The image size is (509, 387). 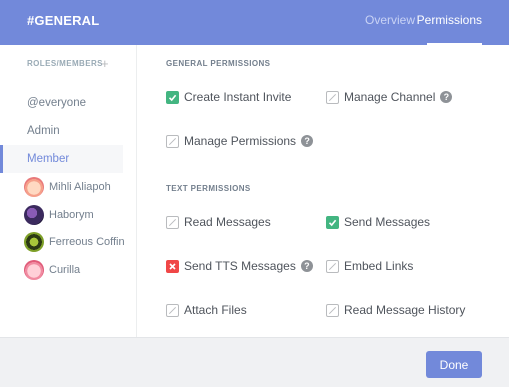 I want to click on permission-label: Read Message History, so click(x=405, y=310).